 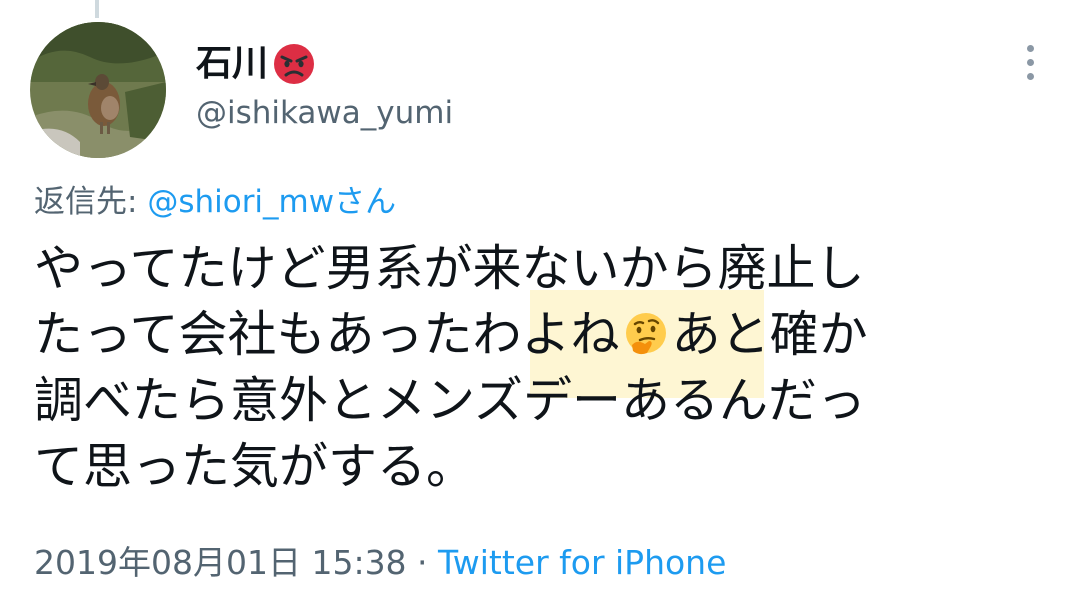 I want to click on avatar-photo, so click(x=98, y=90).